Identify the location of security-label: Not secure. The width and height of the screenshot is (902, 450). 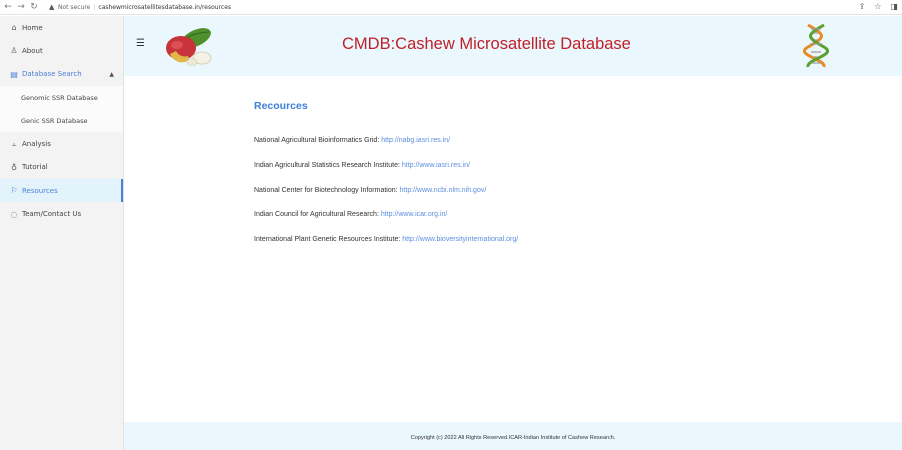
(74, 7).